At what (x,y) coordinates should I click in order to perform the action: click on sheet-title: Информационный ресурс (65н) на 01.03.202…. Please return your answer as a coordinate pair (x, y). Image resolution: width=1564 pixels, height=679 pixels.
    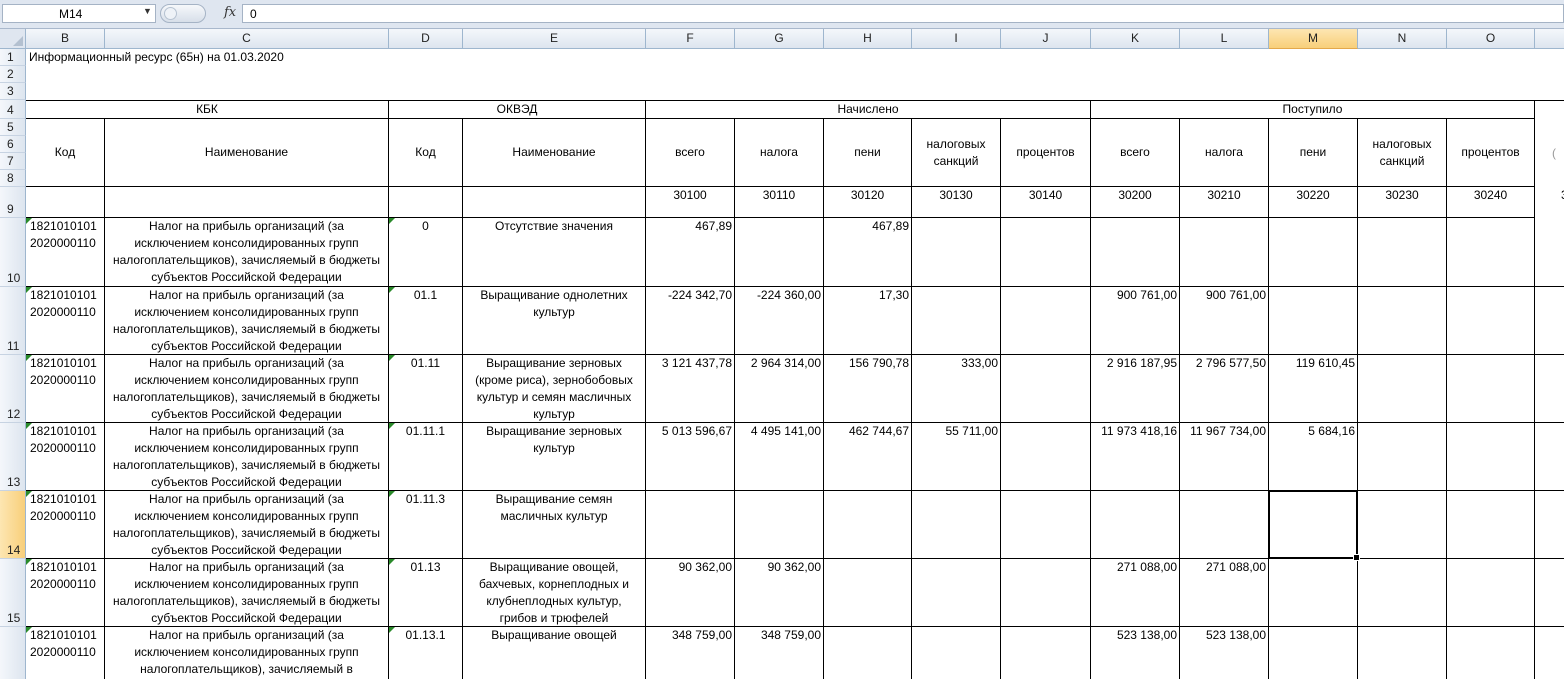
    Looking at the image, I should click on (364, 57).